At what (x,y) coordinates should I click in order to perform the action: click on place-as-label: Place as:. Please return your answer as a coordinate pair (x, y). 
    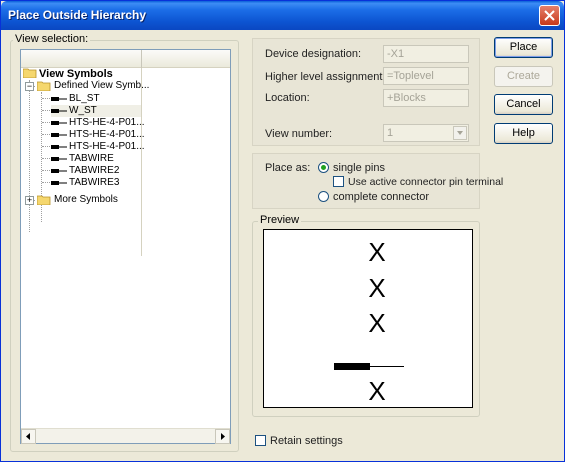
    Looking at the image, I should click on (288, 168).